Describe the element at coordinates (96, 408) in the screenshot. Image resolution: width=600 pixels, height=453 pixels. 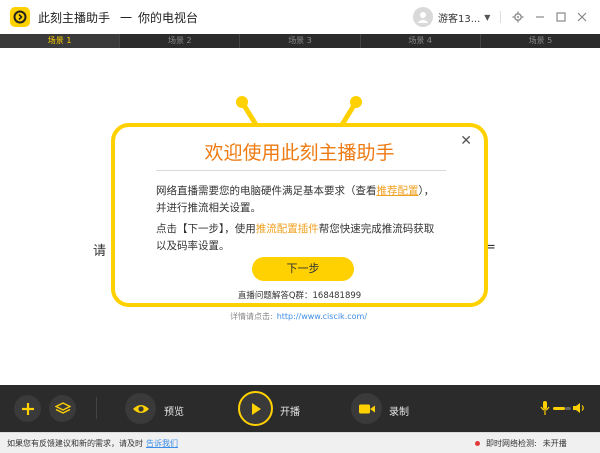
I see `toolbar-divider` at that location.